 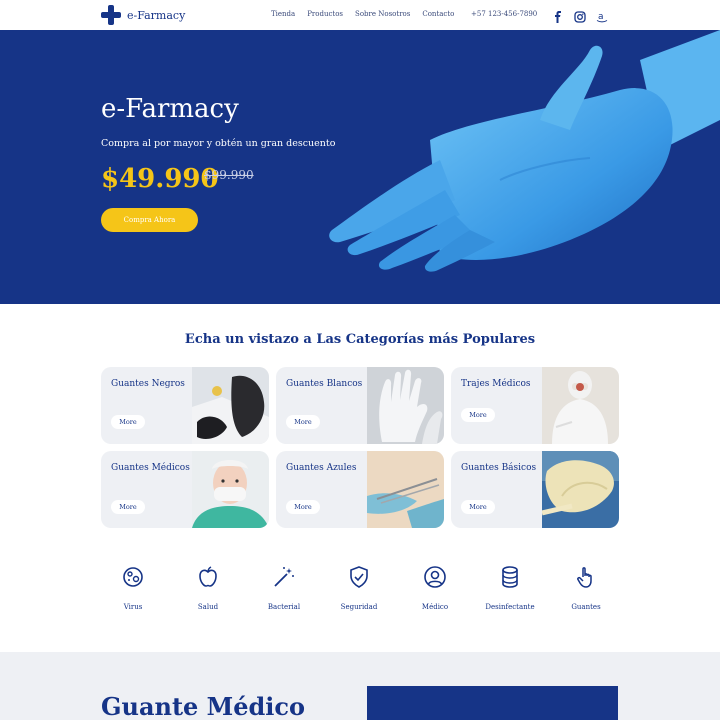 I want to click on hero-title: e-Farmacy, so click(x=170, y=109).